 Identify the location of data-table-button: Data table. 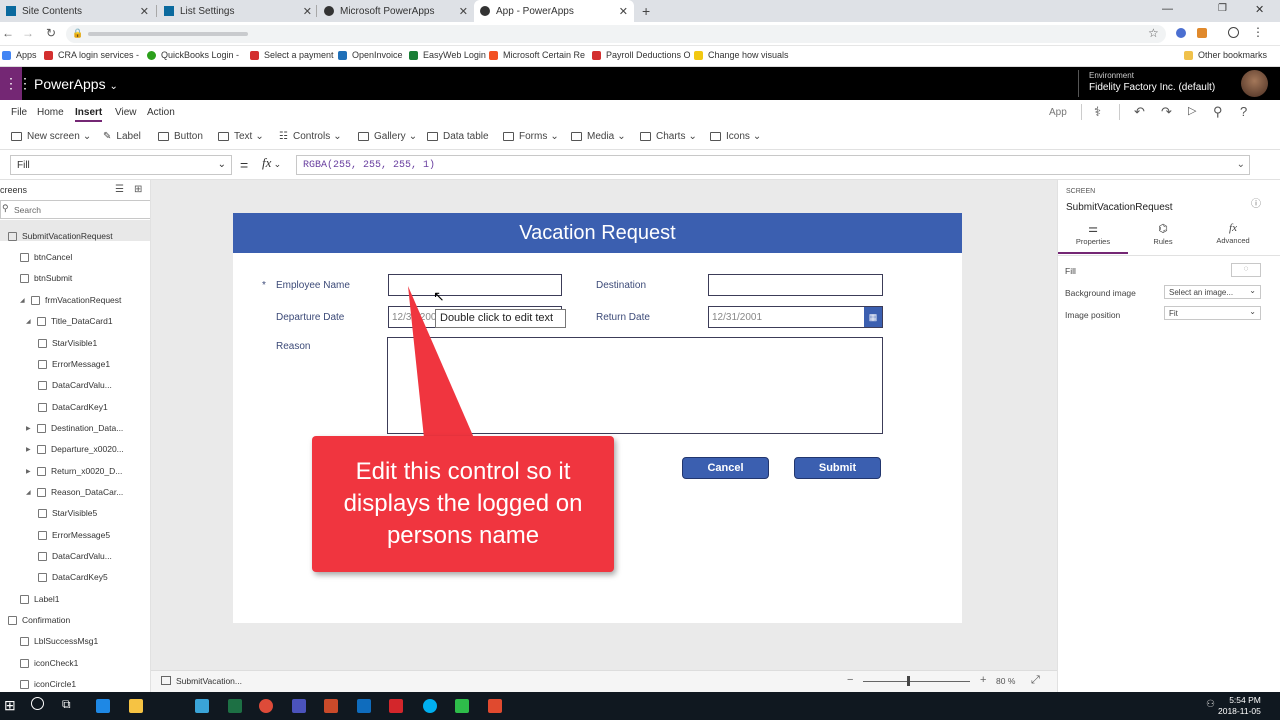
(458, 136).